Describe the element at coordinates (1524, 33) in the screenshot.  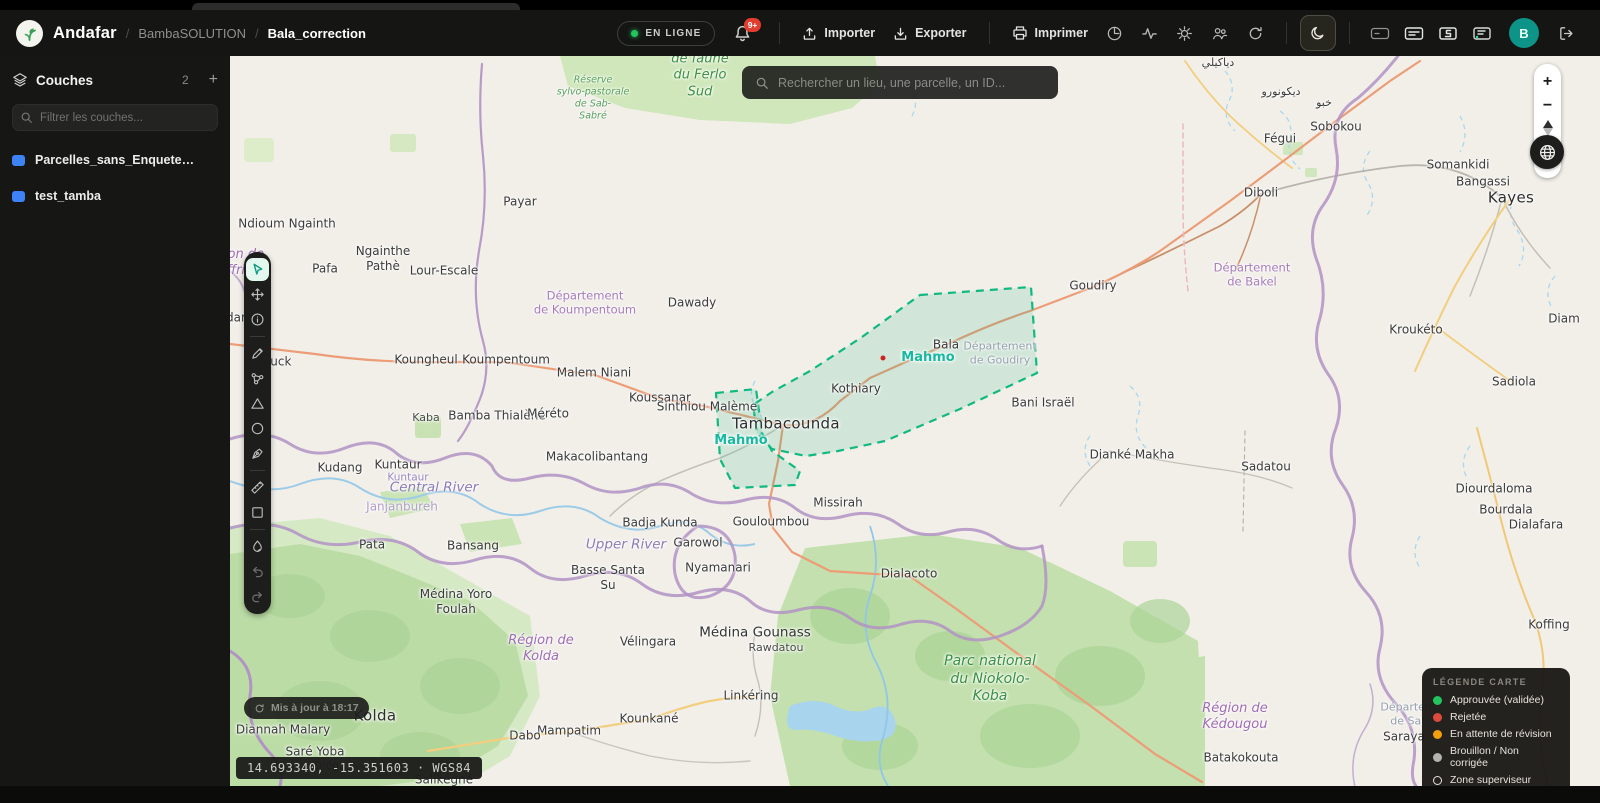
I see `user-avatar: B` at that location.